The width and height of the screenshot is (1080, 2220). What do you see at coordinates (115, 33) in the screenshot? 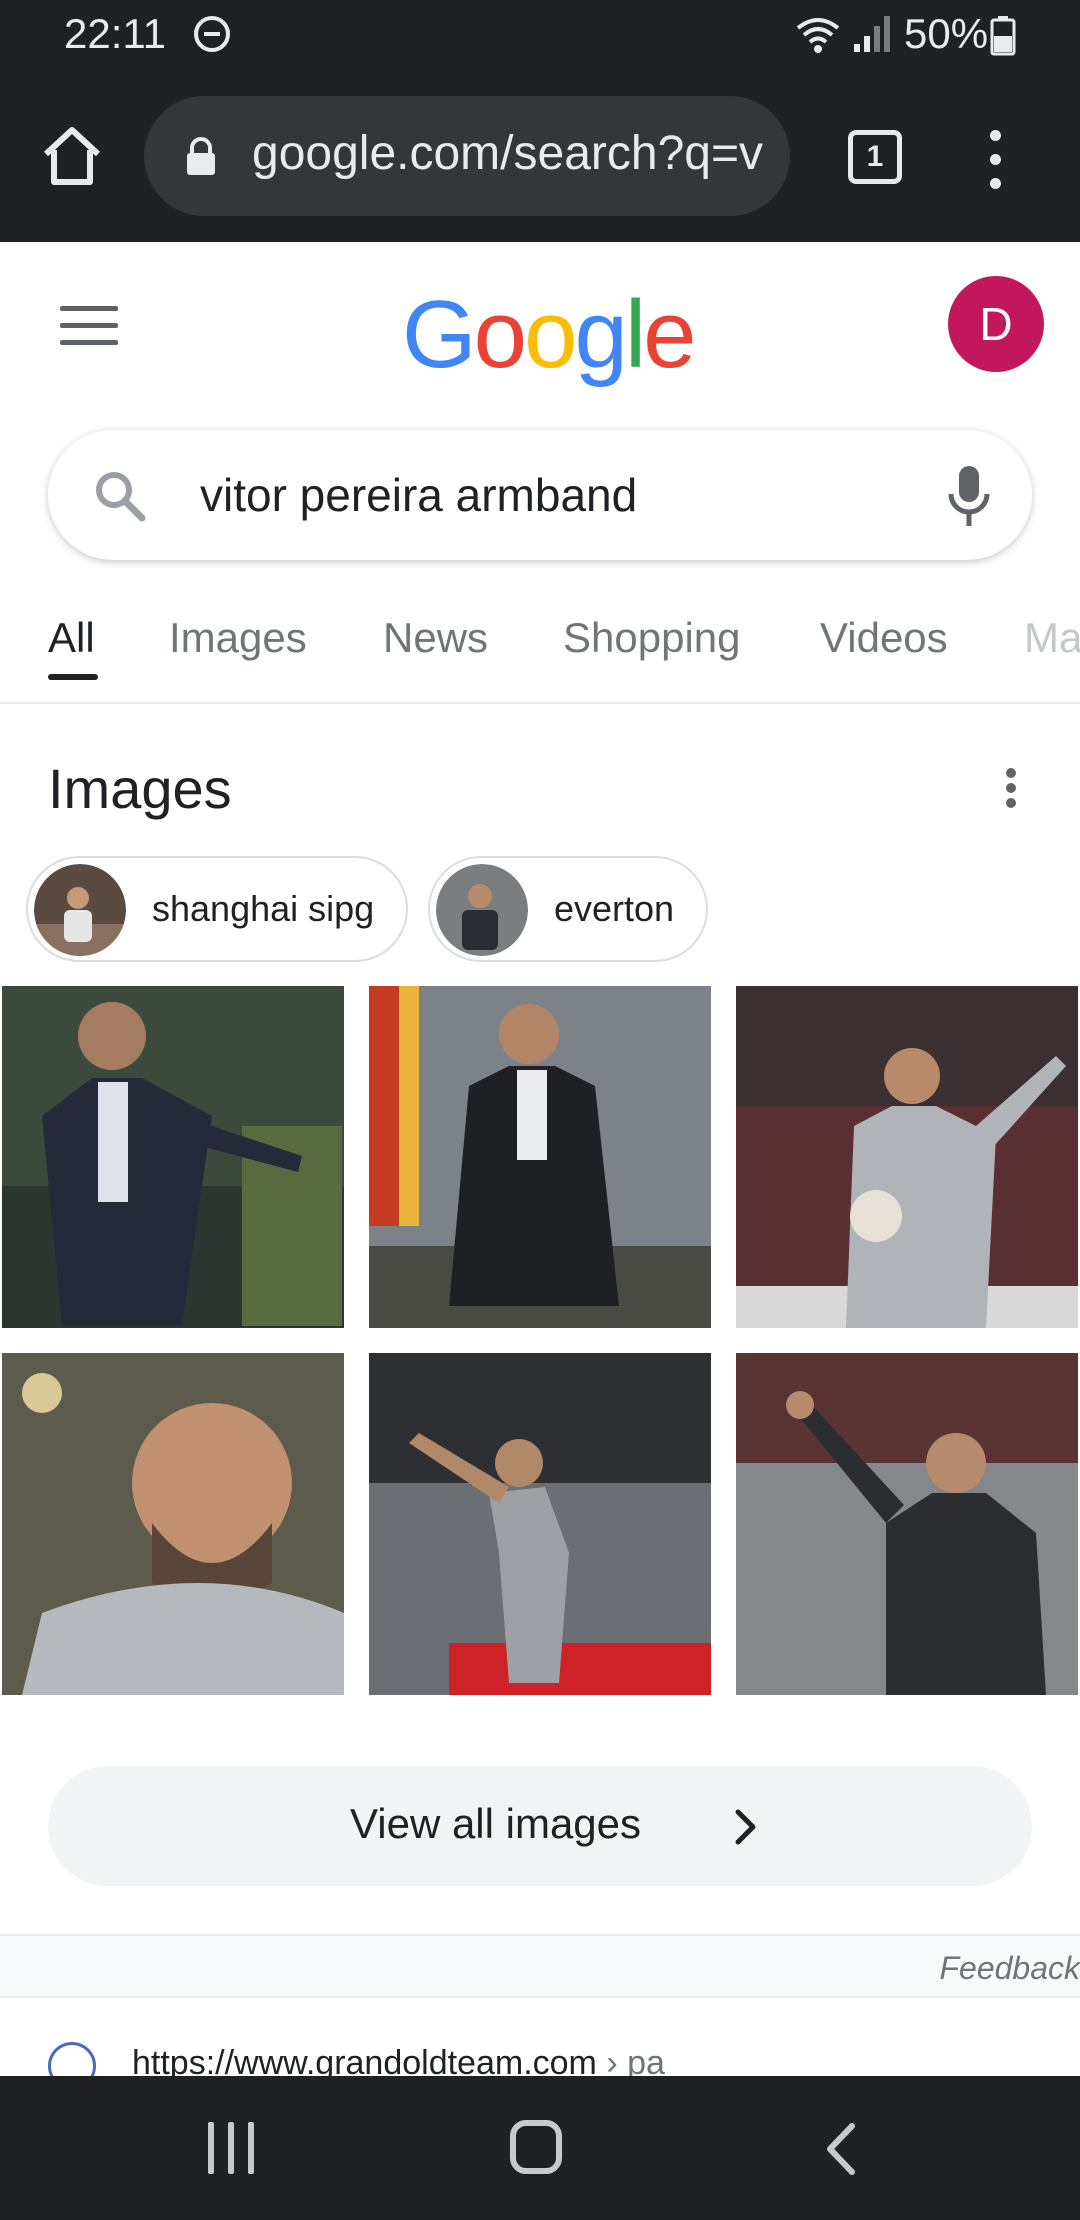
I see `status-time: 22:11` at bounding box center [115, 33].